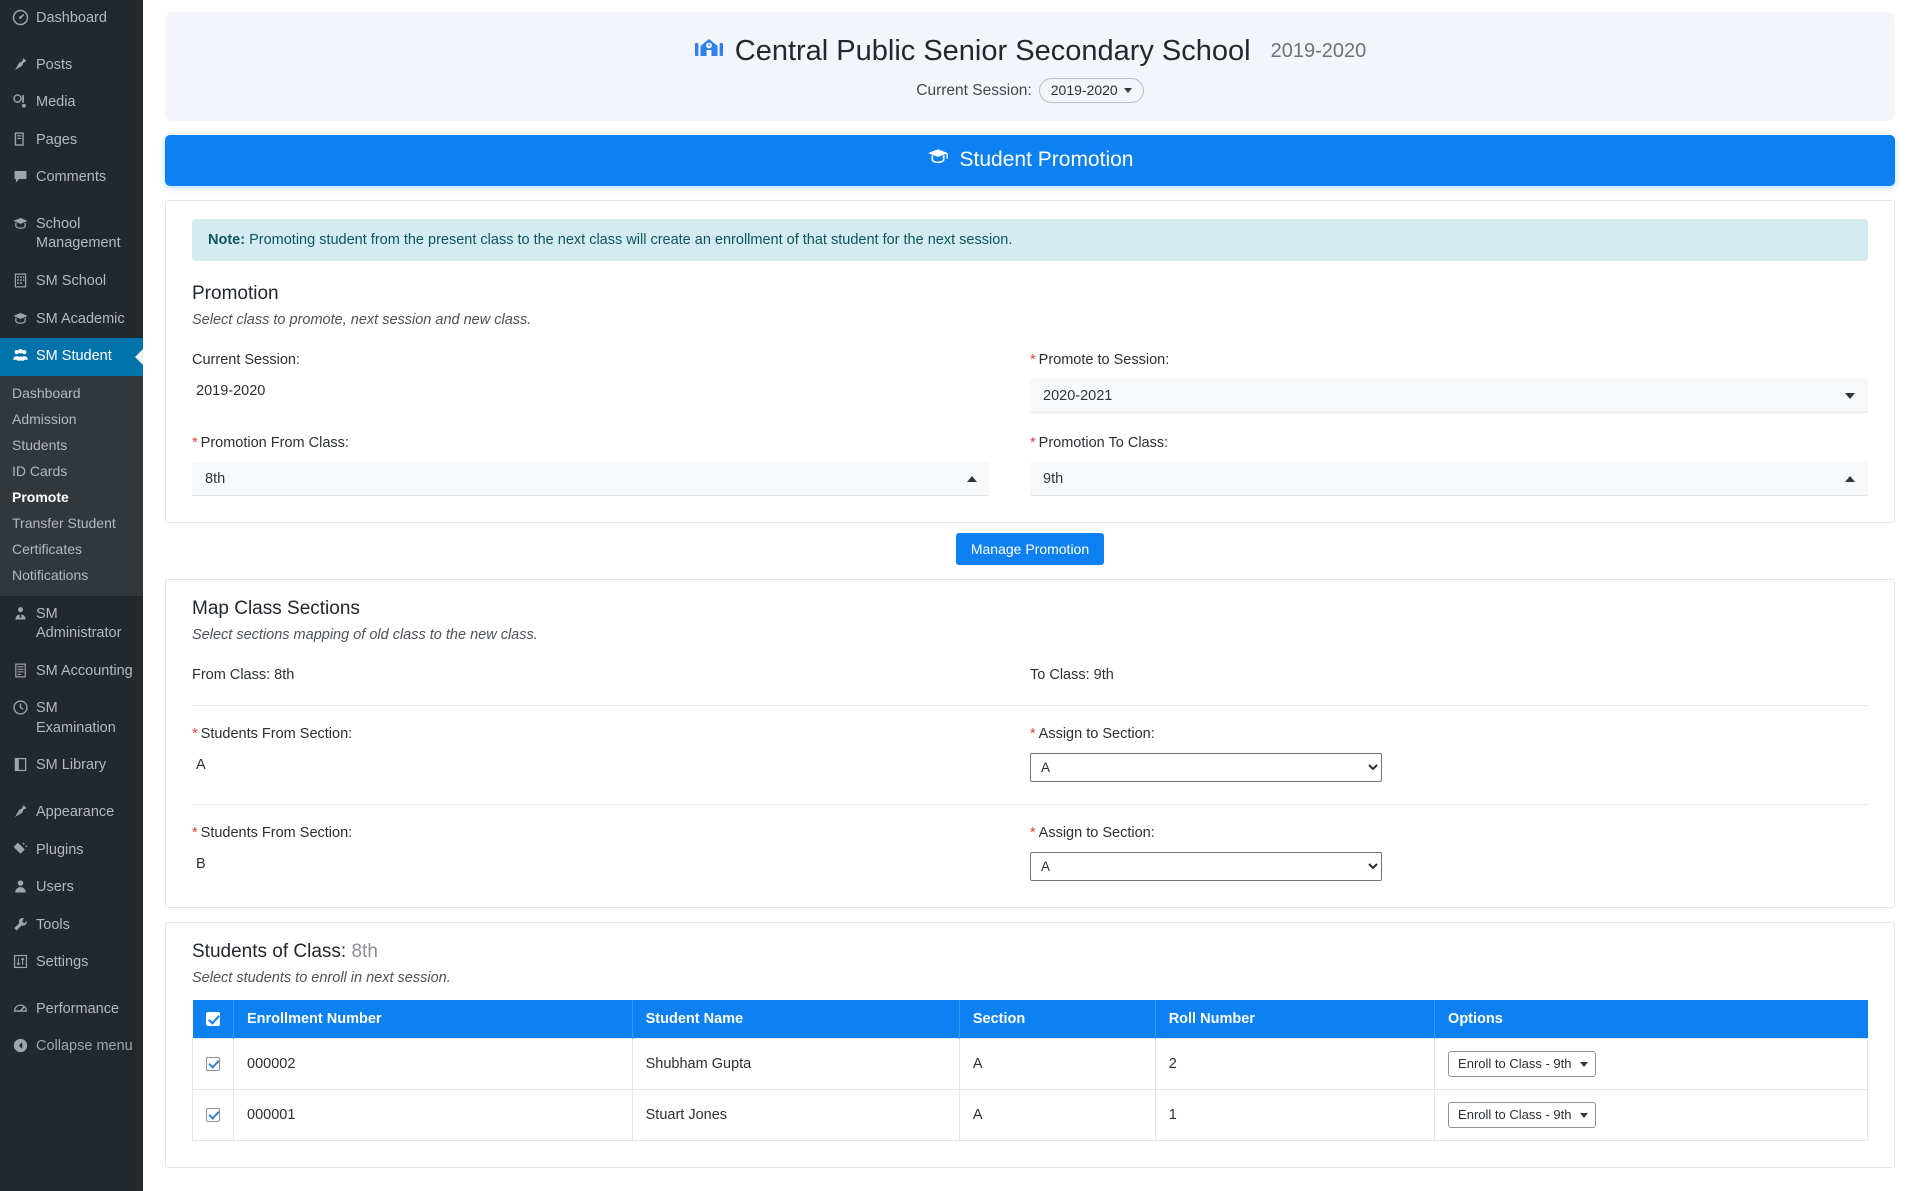  What do you see at coordinates (24, 613) in the screenshot?
I see `admin-user-icon` at bounding box center [24, 613].